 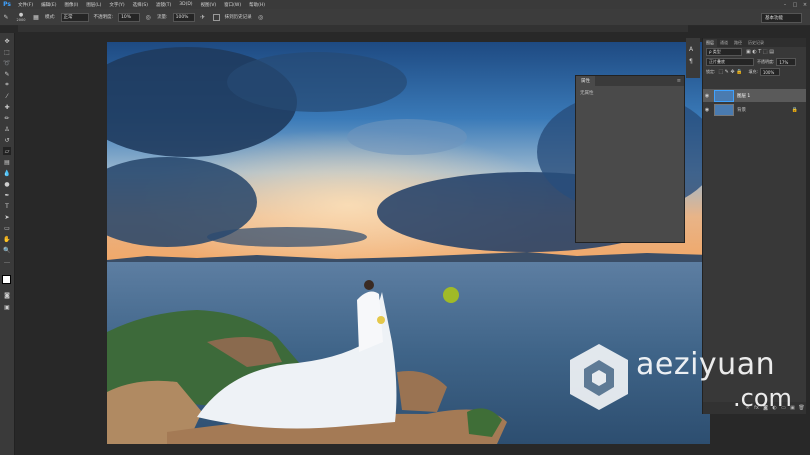 What do you see at coordinates (71, 5) in the screenshot?
I see `menu-image: 图像(I)` at bounding box center [71, 5].